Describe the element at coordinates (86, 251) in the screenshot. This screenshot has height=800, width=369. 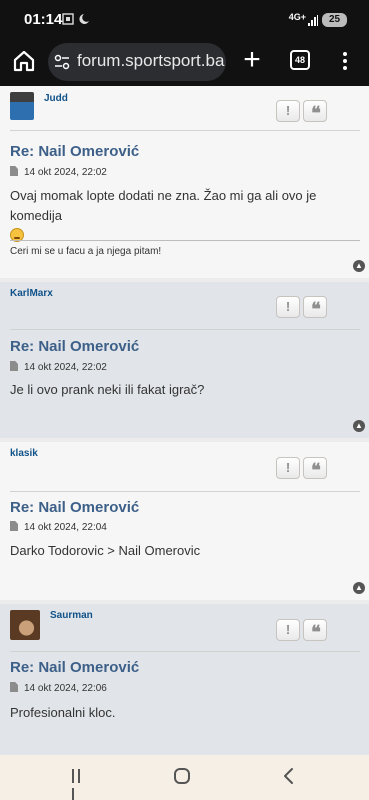
I see `post-signature: Ceri mi se u facu a ja njega pitam!` at that location.